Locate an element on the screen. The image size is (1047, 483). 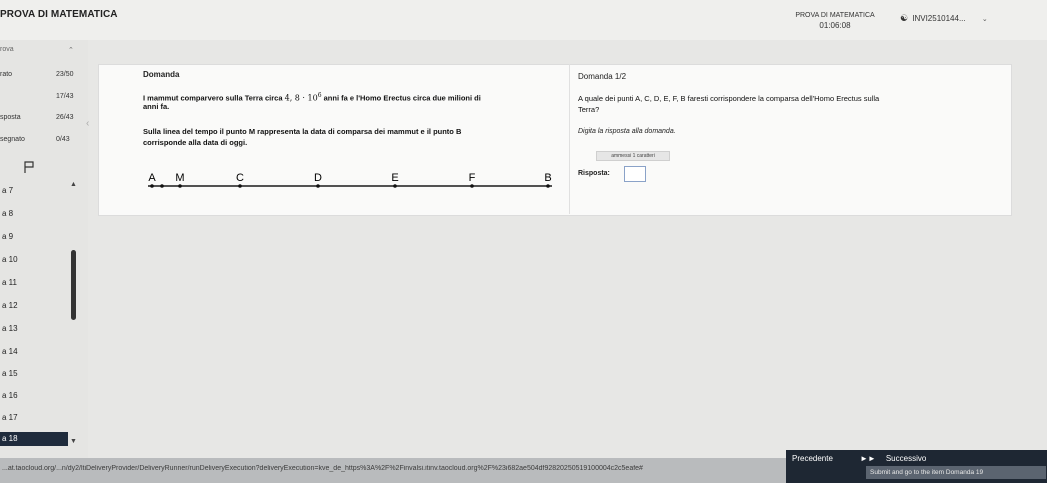
next-label: Successivo is located at coordinates (906, 458).